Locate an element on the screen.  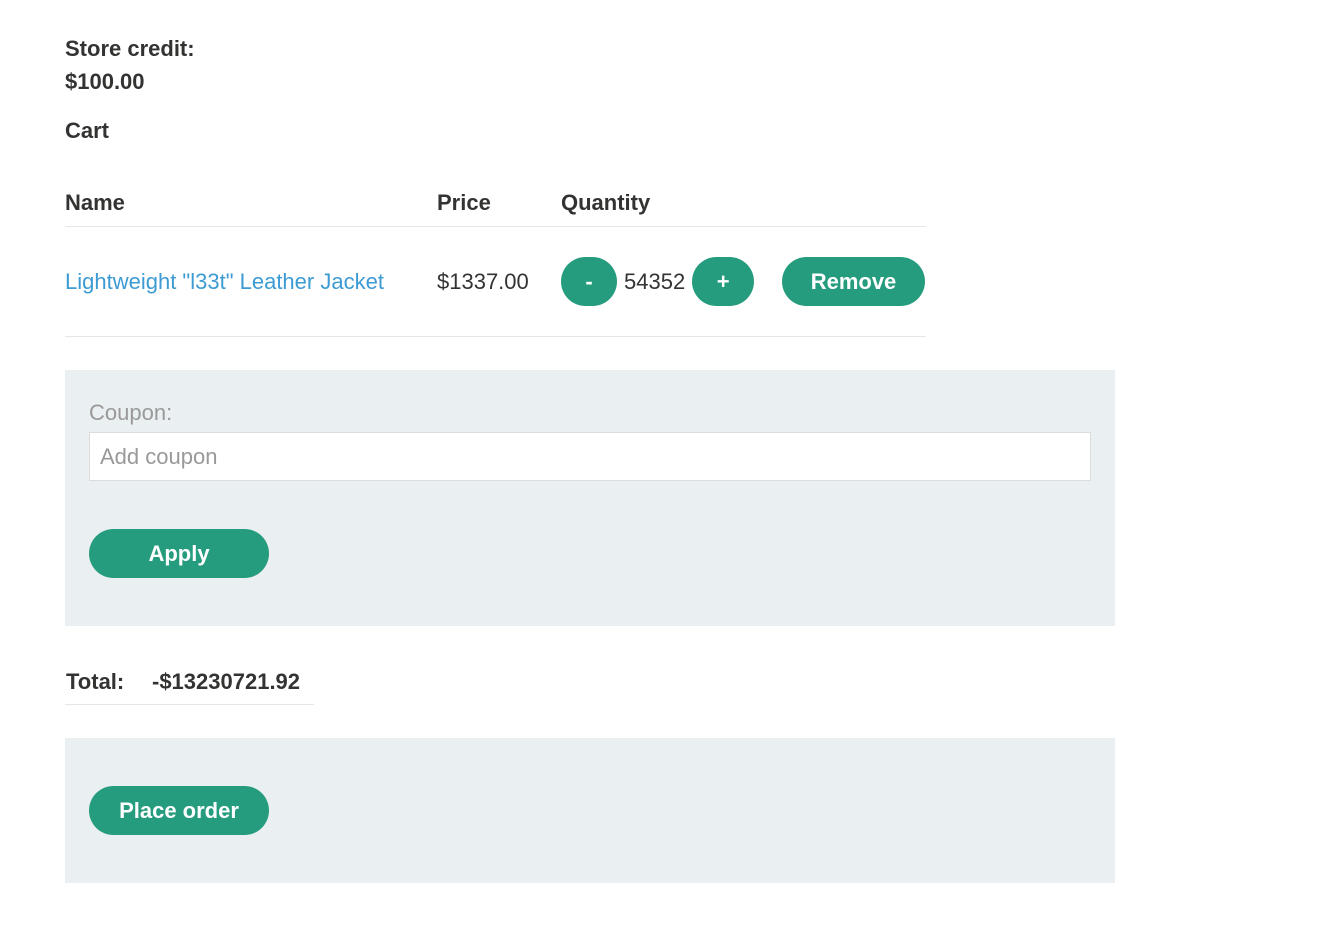
column-header-name: Name is located at coordinates (95, 202).